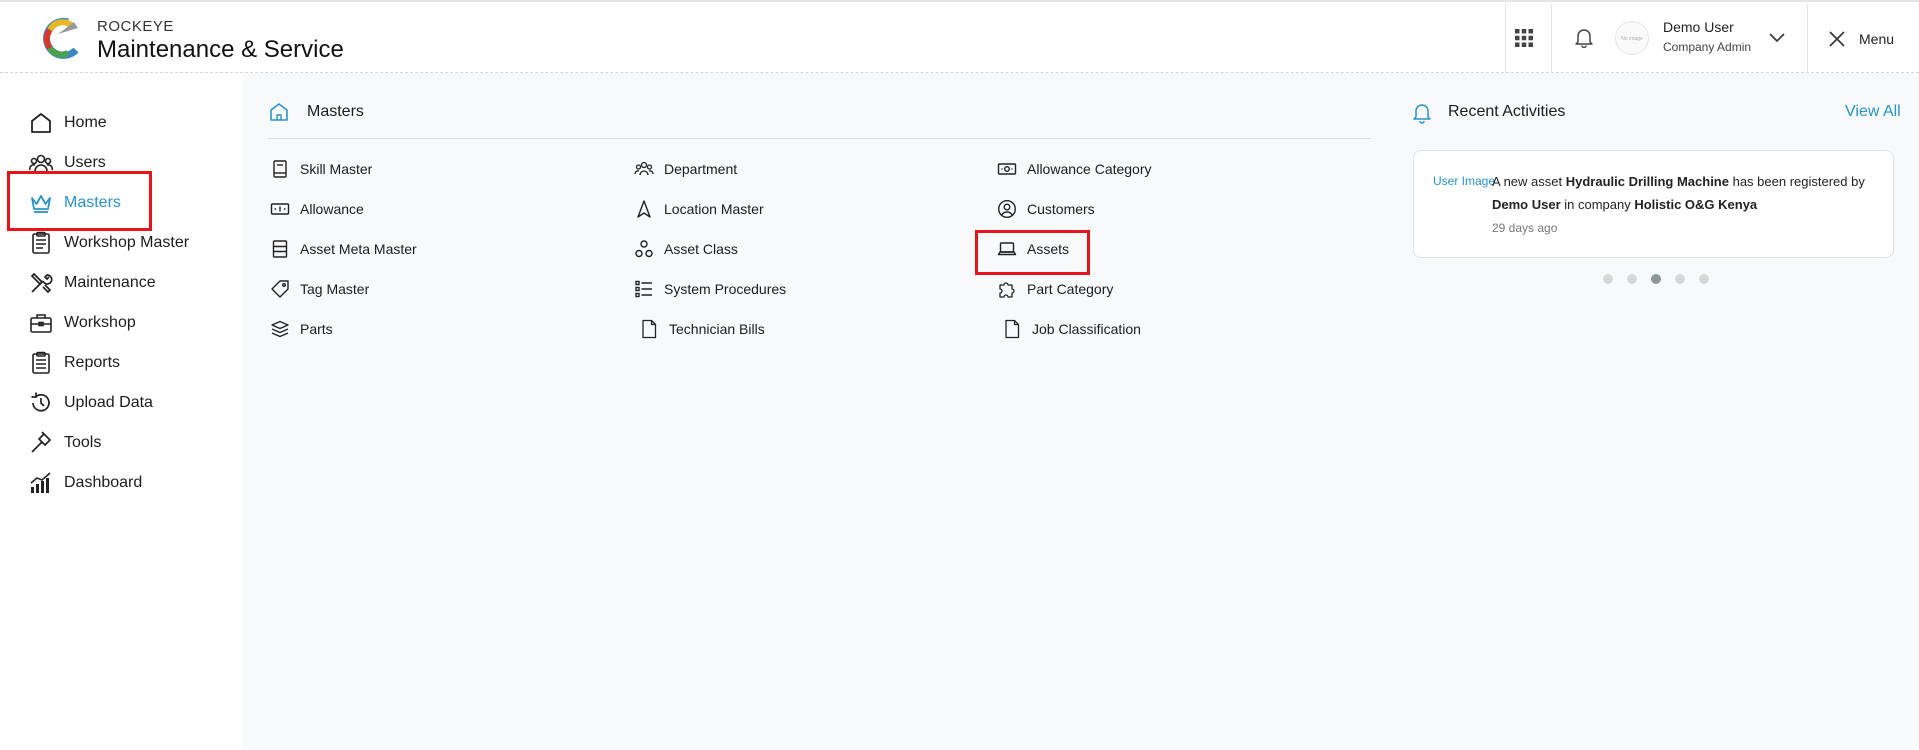 This screenshot has width=1919, height=750. I want to click on report-icon, so click(41, 362).